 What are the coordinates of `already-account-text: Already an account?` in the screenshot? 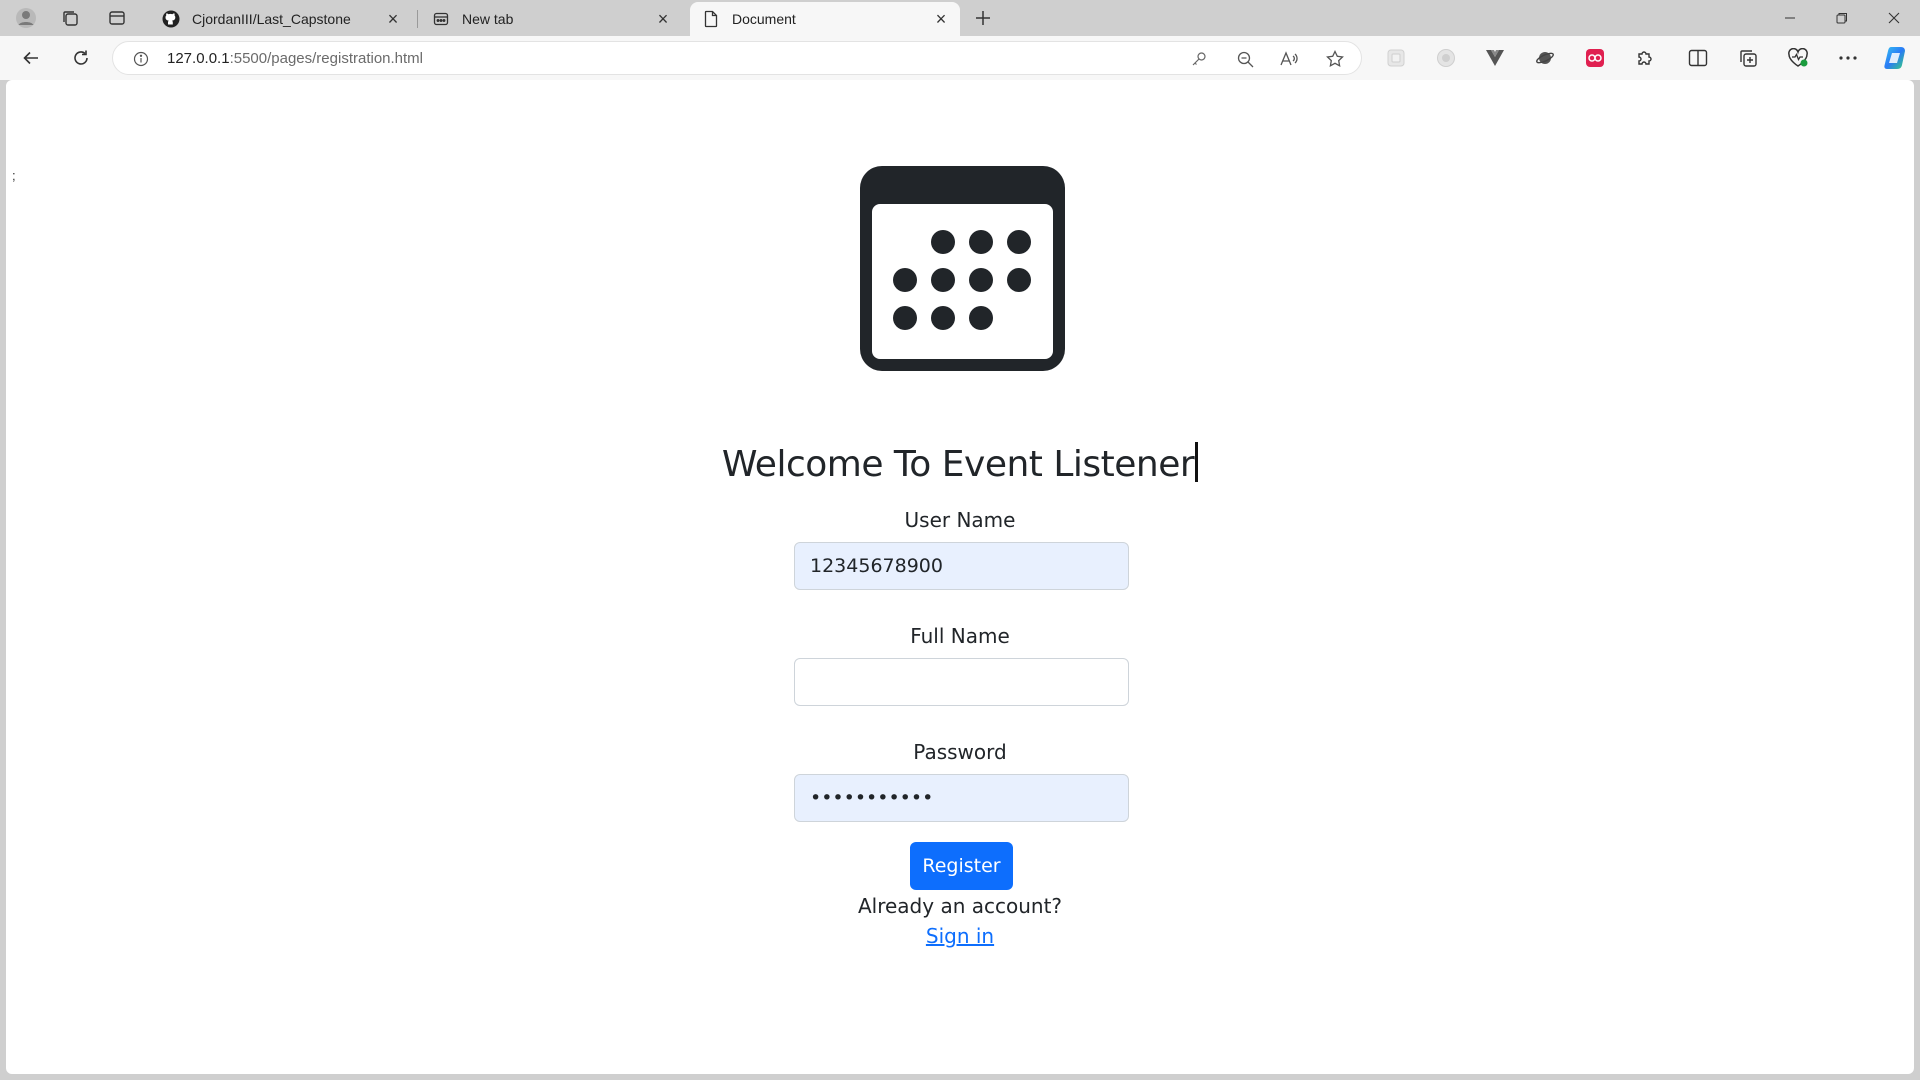 It's located at (960, 906).